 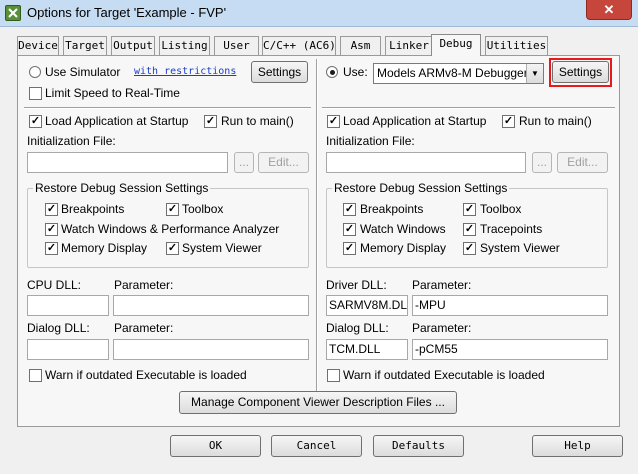 I want to click on left-breakpoints-label: Breakpoints, so click(x=93, y=209).